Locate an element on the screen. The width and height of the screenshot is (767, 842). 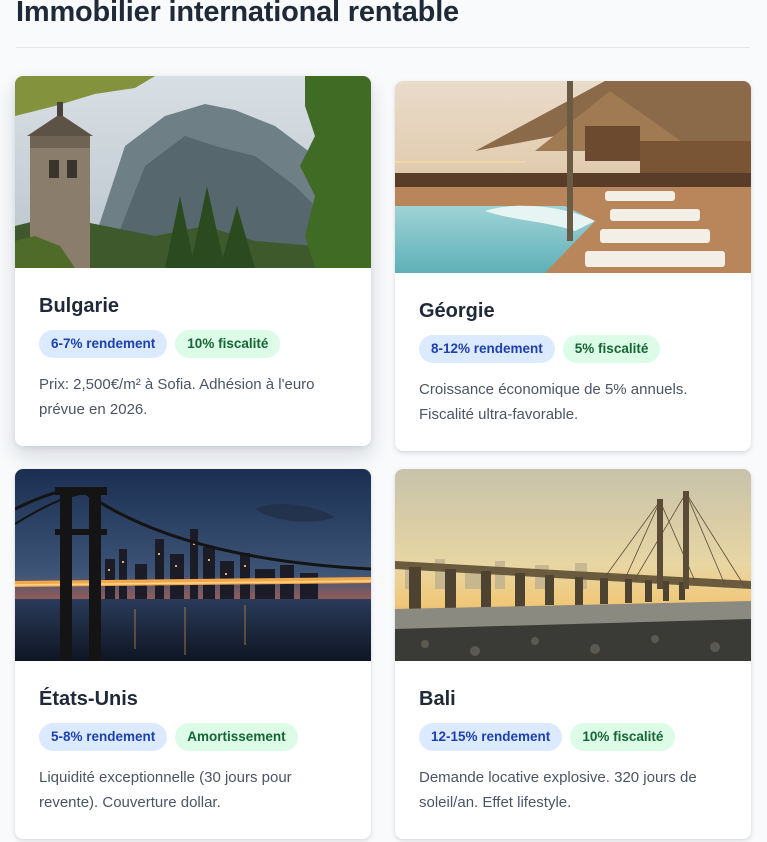
sea-bridge-sunset-photo is located at coordinates (573, 565).